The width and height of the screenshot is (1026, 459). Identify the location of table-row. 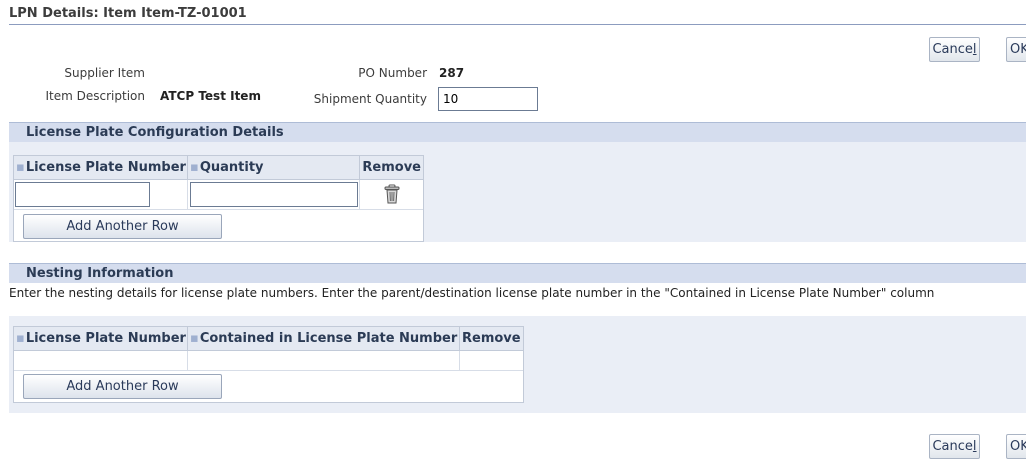
(101, 361).